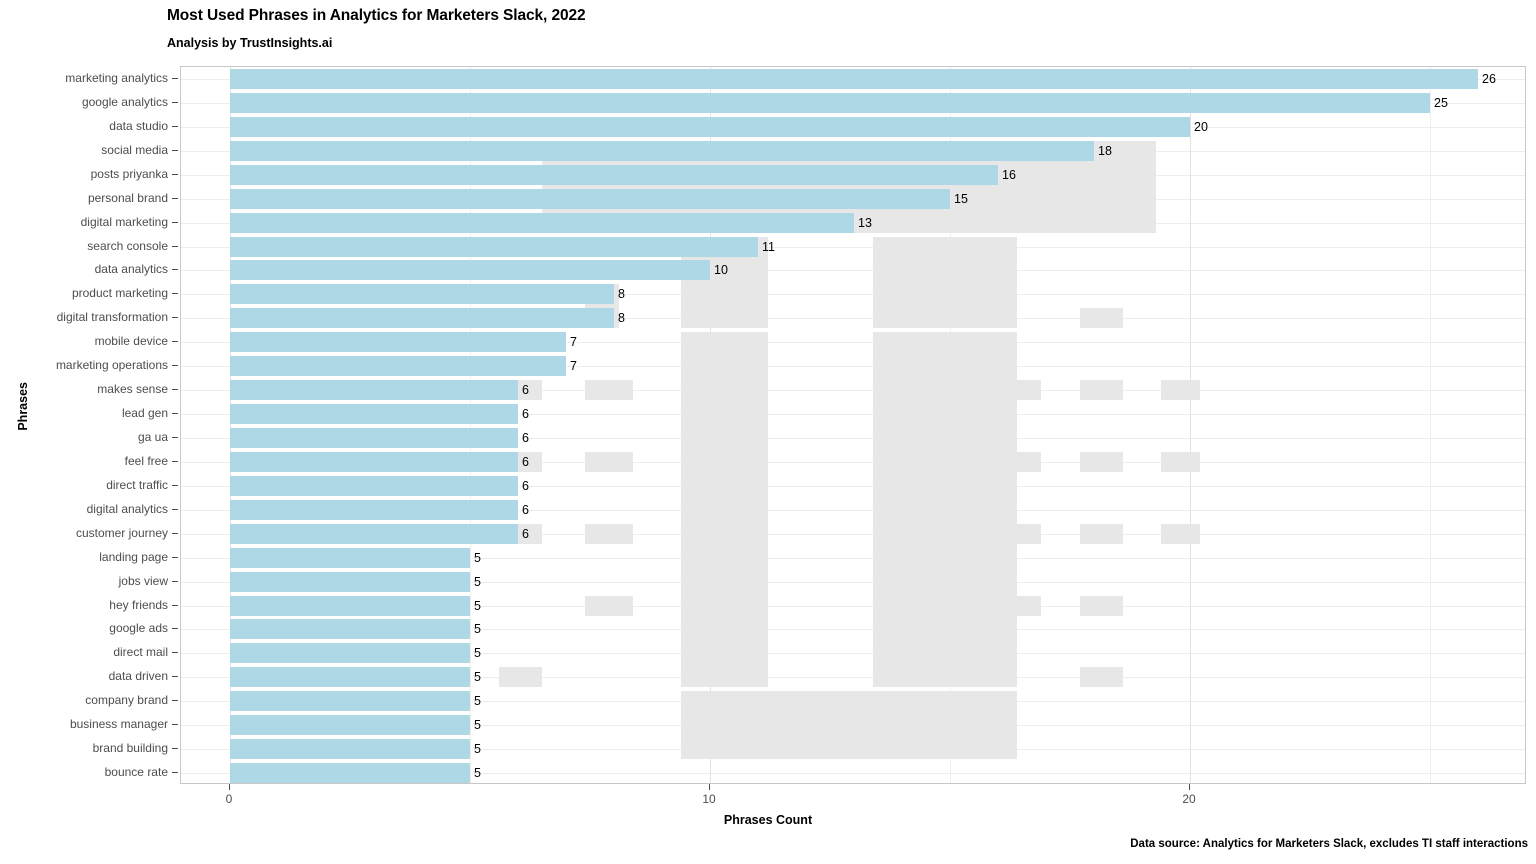 The height and width of the screenshot is (864, 1536). Describe the element at coordinates (768, 246) in the screenshot. I see `bar-value-label: 11` at that location.